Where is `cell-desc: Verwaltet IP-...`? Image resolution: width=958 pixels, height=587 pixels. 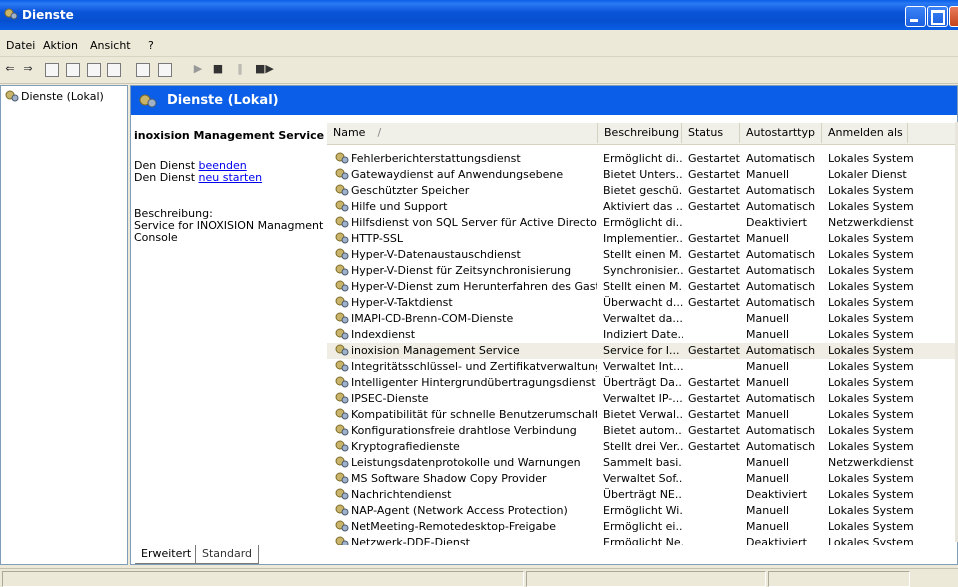 cell-desc: Verwaltet IP-... is located at coordinates (643, 398).